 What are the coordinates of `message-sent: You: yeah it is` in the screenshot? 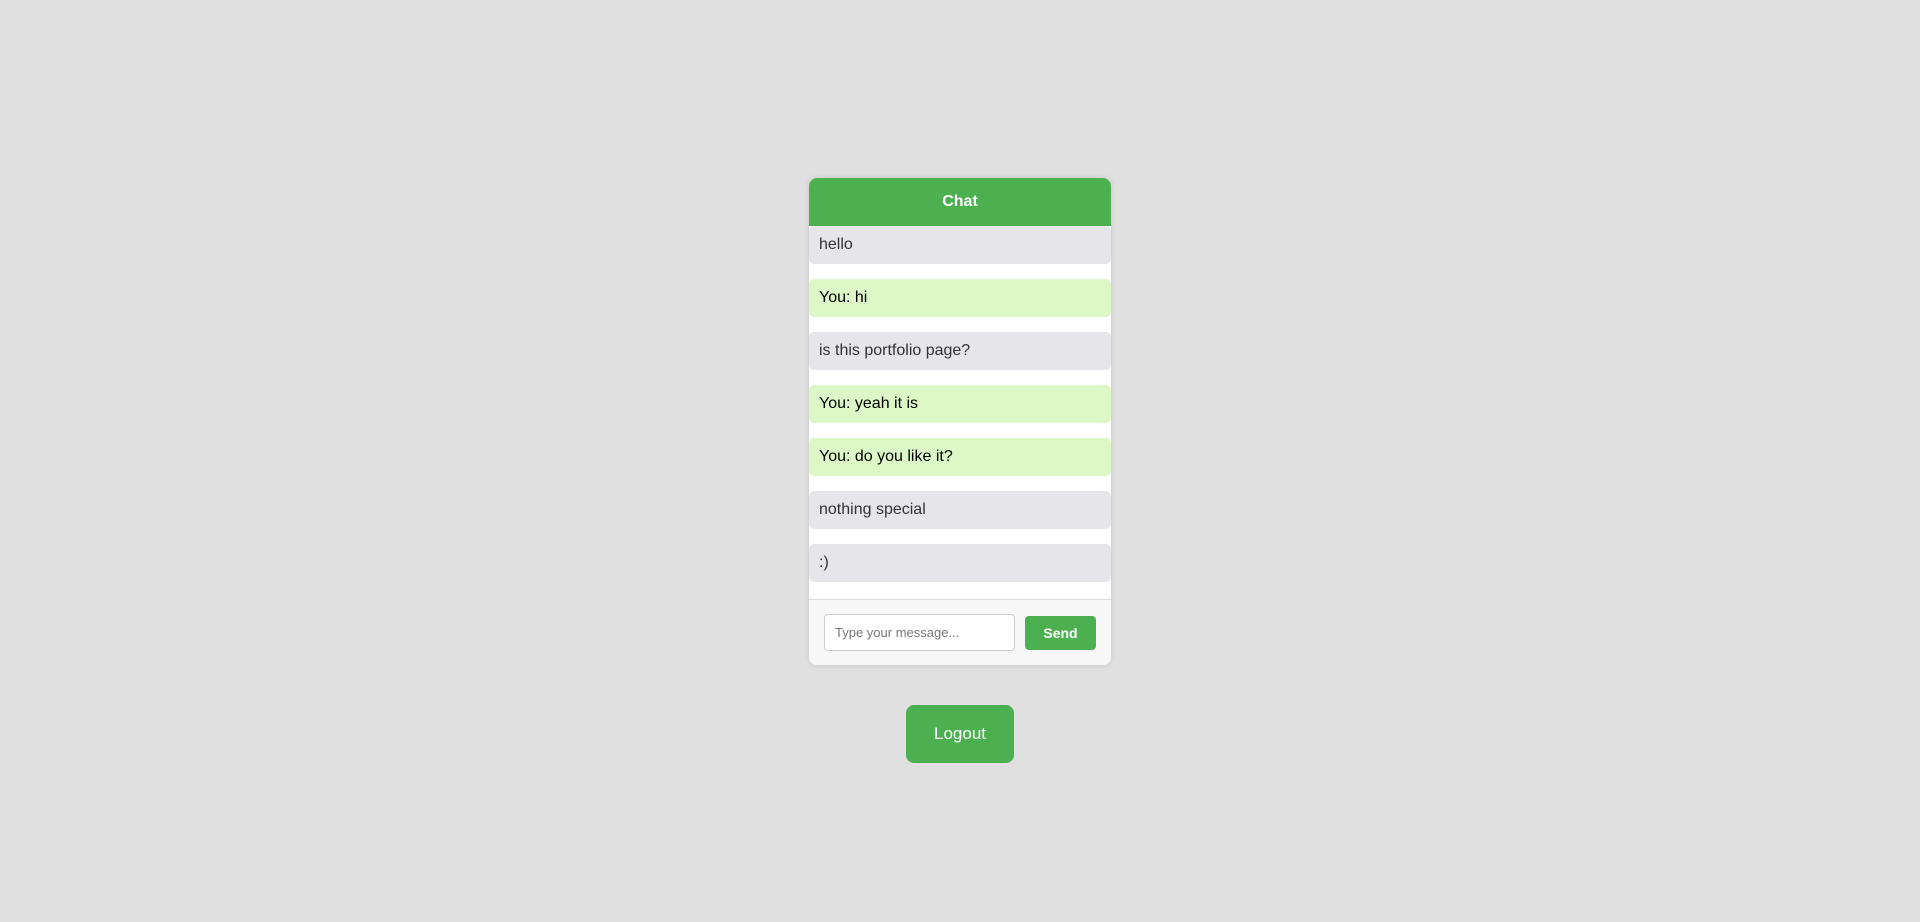 It's located at (960, 404).